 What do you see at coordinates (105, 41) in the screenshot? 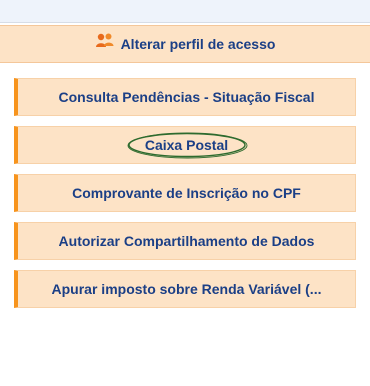
I see `users-icon` at bounding box center [105, 41].